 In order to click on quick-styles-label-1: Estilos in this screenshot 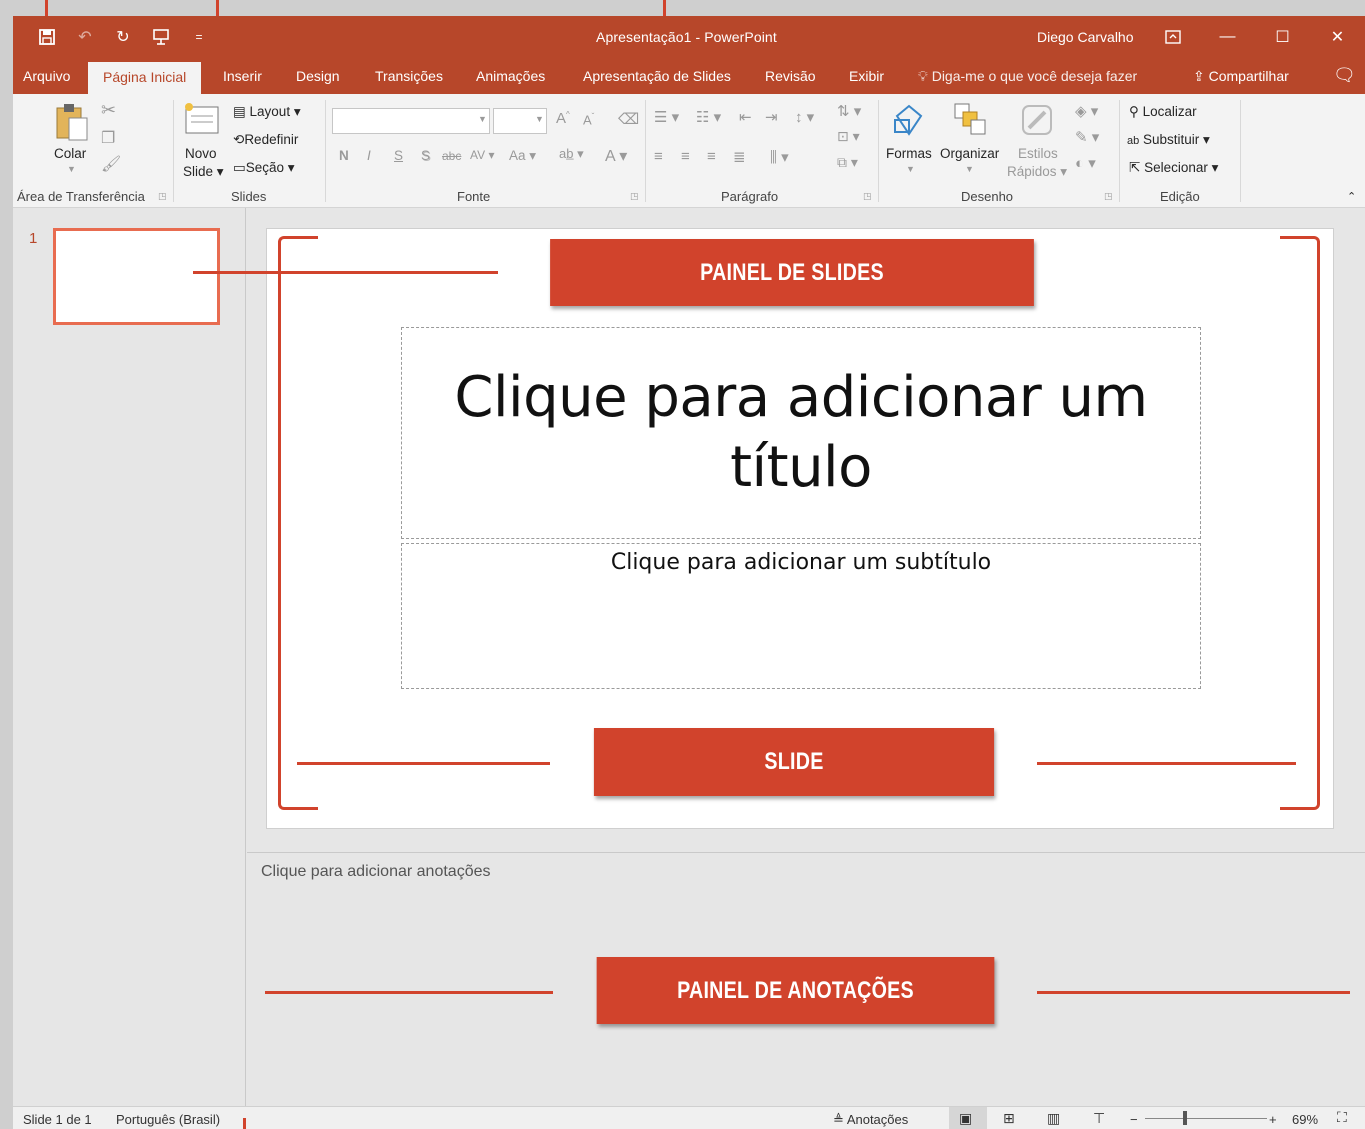, I will do `click(1038, 153)`.